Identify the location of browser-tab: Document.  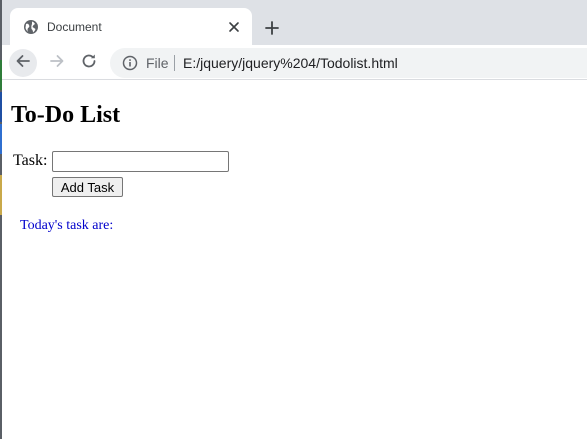
(131, 26).